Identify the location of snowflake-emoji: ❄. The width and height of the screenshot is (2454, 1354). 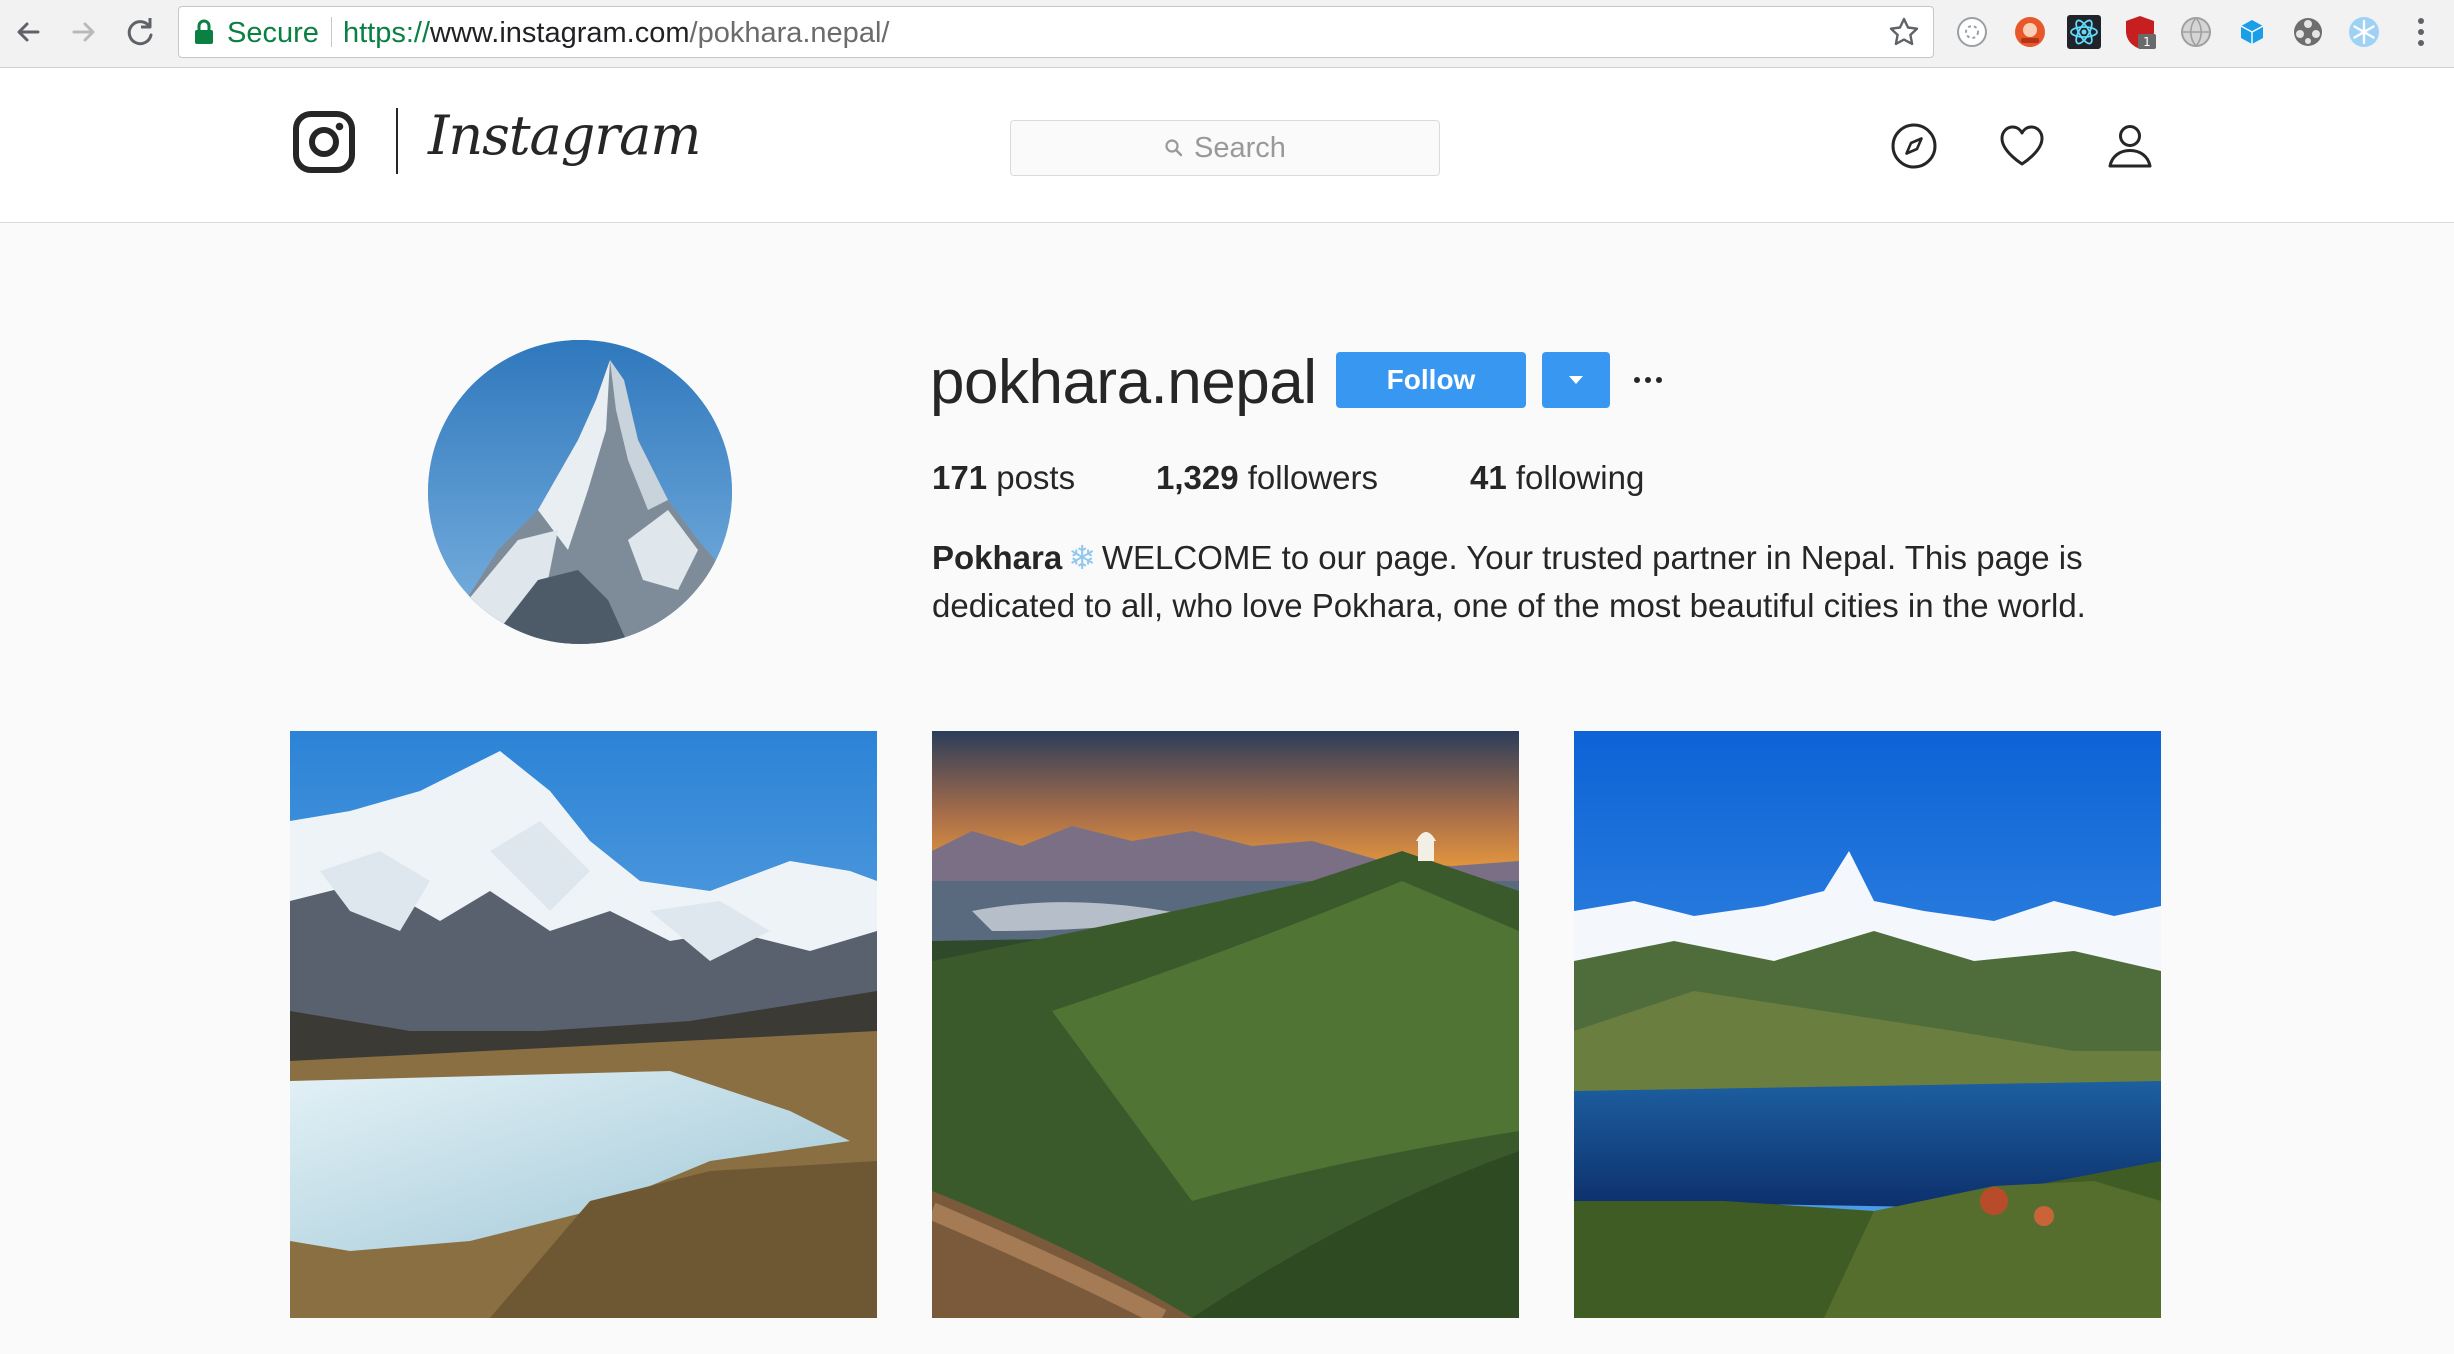
(1082, 557).